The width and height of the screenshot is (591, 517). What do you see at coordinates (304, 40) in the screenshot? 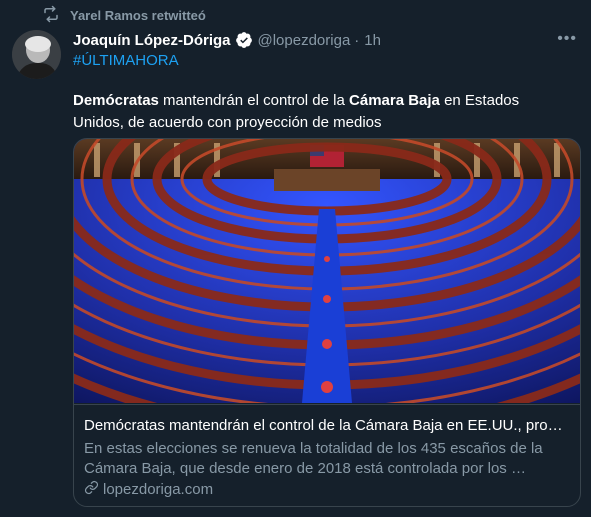
I see `author-handle: @lopezdoriga` at bounding box center [304, 40].